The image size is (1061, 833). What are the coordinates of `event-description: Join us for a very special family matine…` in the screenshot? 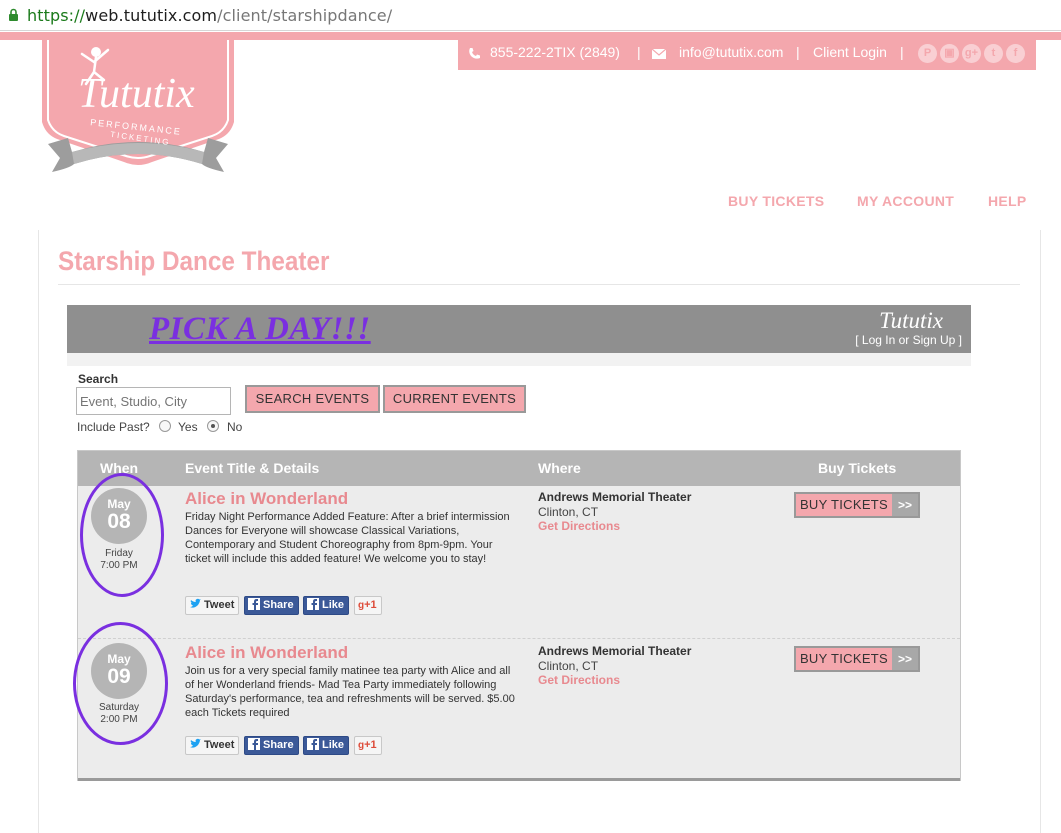 It's located at (350, 692).